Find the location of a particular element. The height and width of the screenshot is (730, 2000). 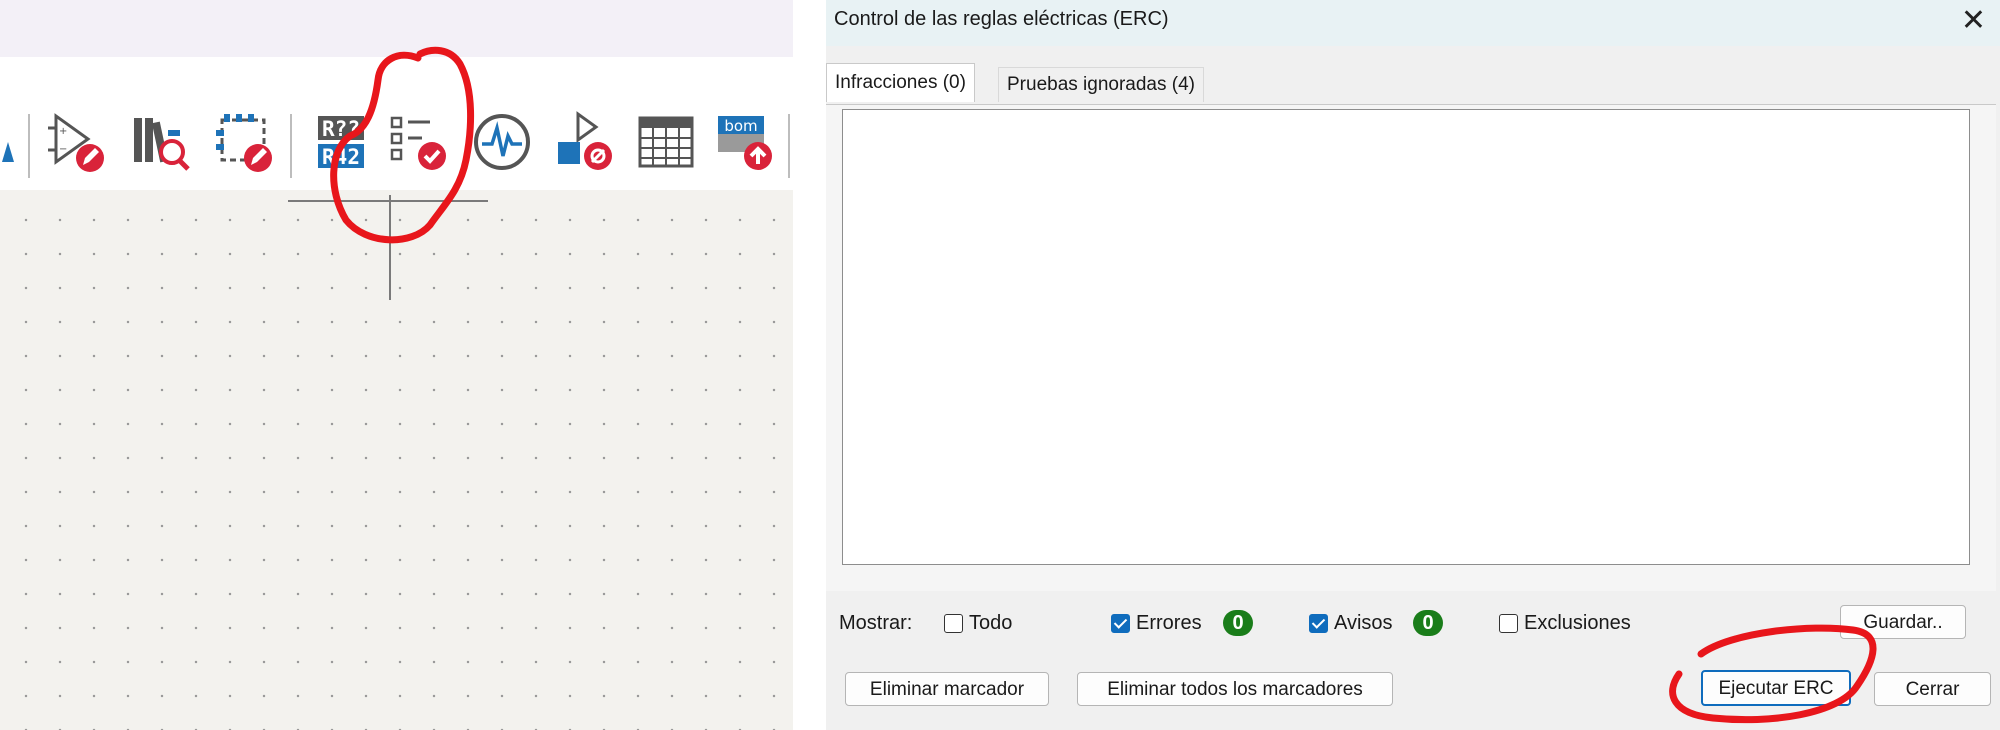

close-button: Cerrar is located at coordinates (1932, 689).